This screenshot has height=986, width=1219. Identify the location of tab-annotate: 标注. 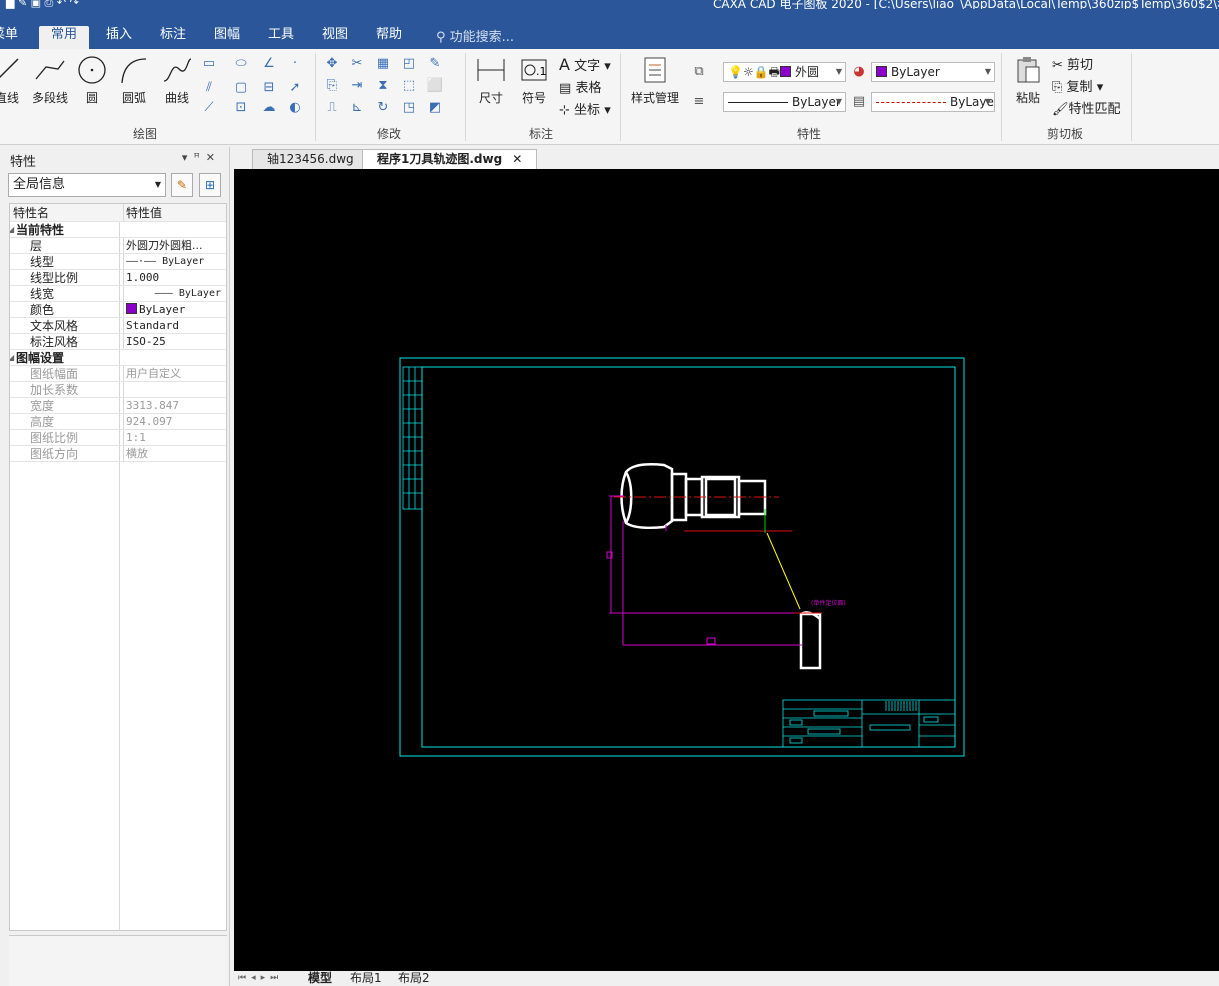
(173, 37).